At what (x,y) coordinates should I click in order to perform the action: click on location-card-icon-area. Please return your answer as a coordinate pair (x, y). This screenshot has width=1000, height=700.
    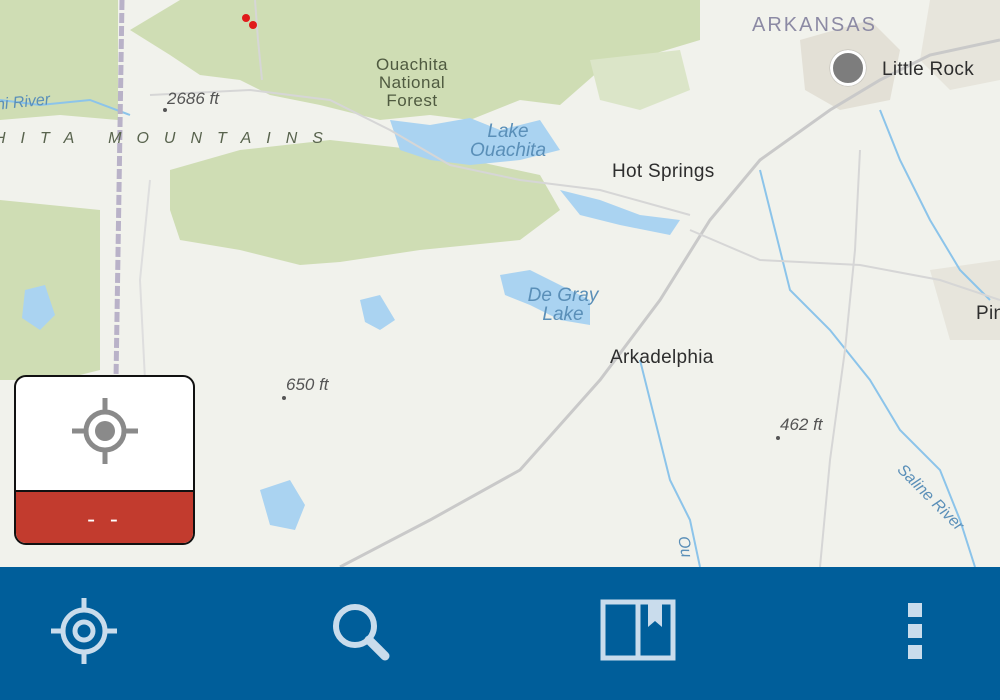
    Looking at the image, I should click on (104, 434).